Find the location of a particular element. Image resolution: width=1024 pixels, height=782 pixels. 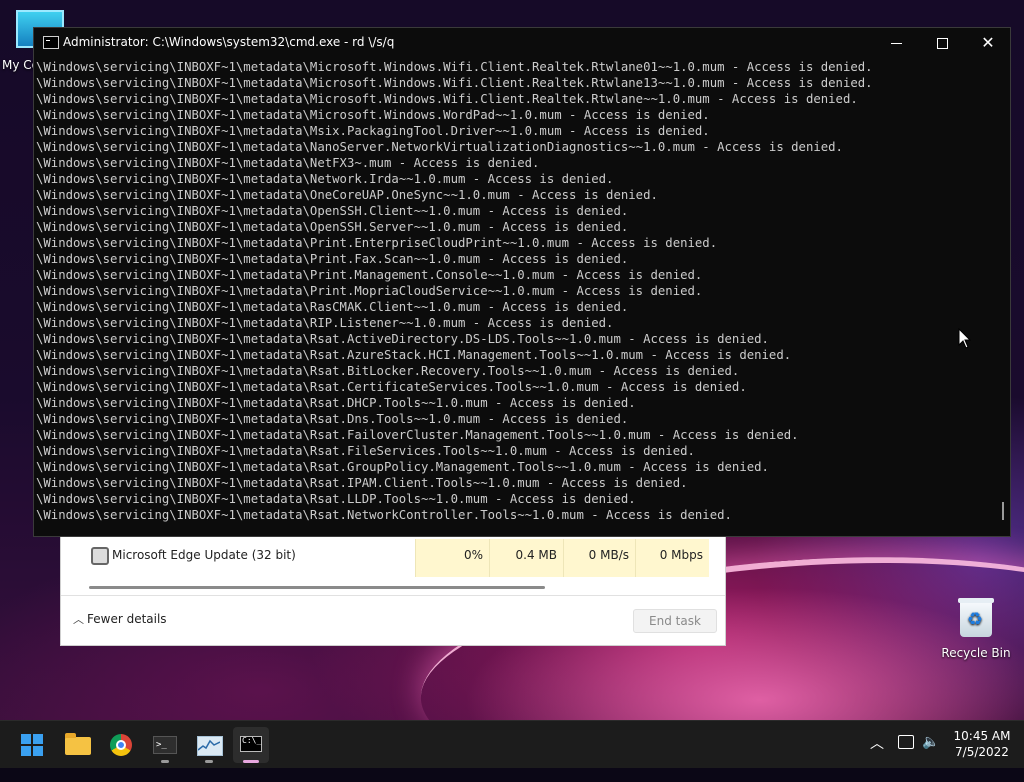

show-hidden-icons-chevron-icon: ︿ is located at coordinates (877, 757).